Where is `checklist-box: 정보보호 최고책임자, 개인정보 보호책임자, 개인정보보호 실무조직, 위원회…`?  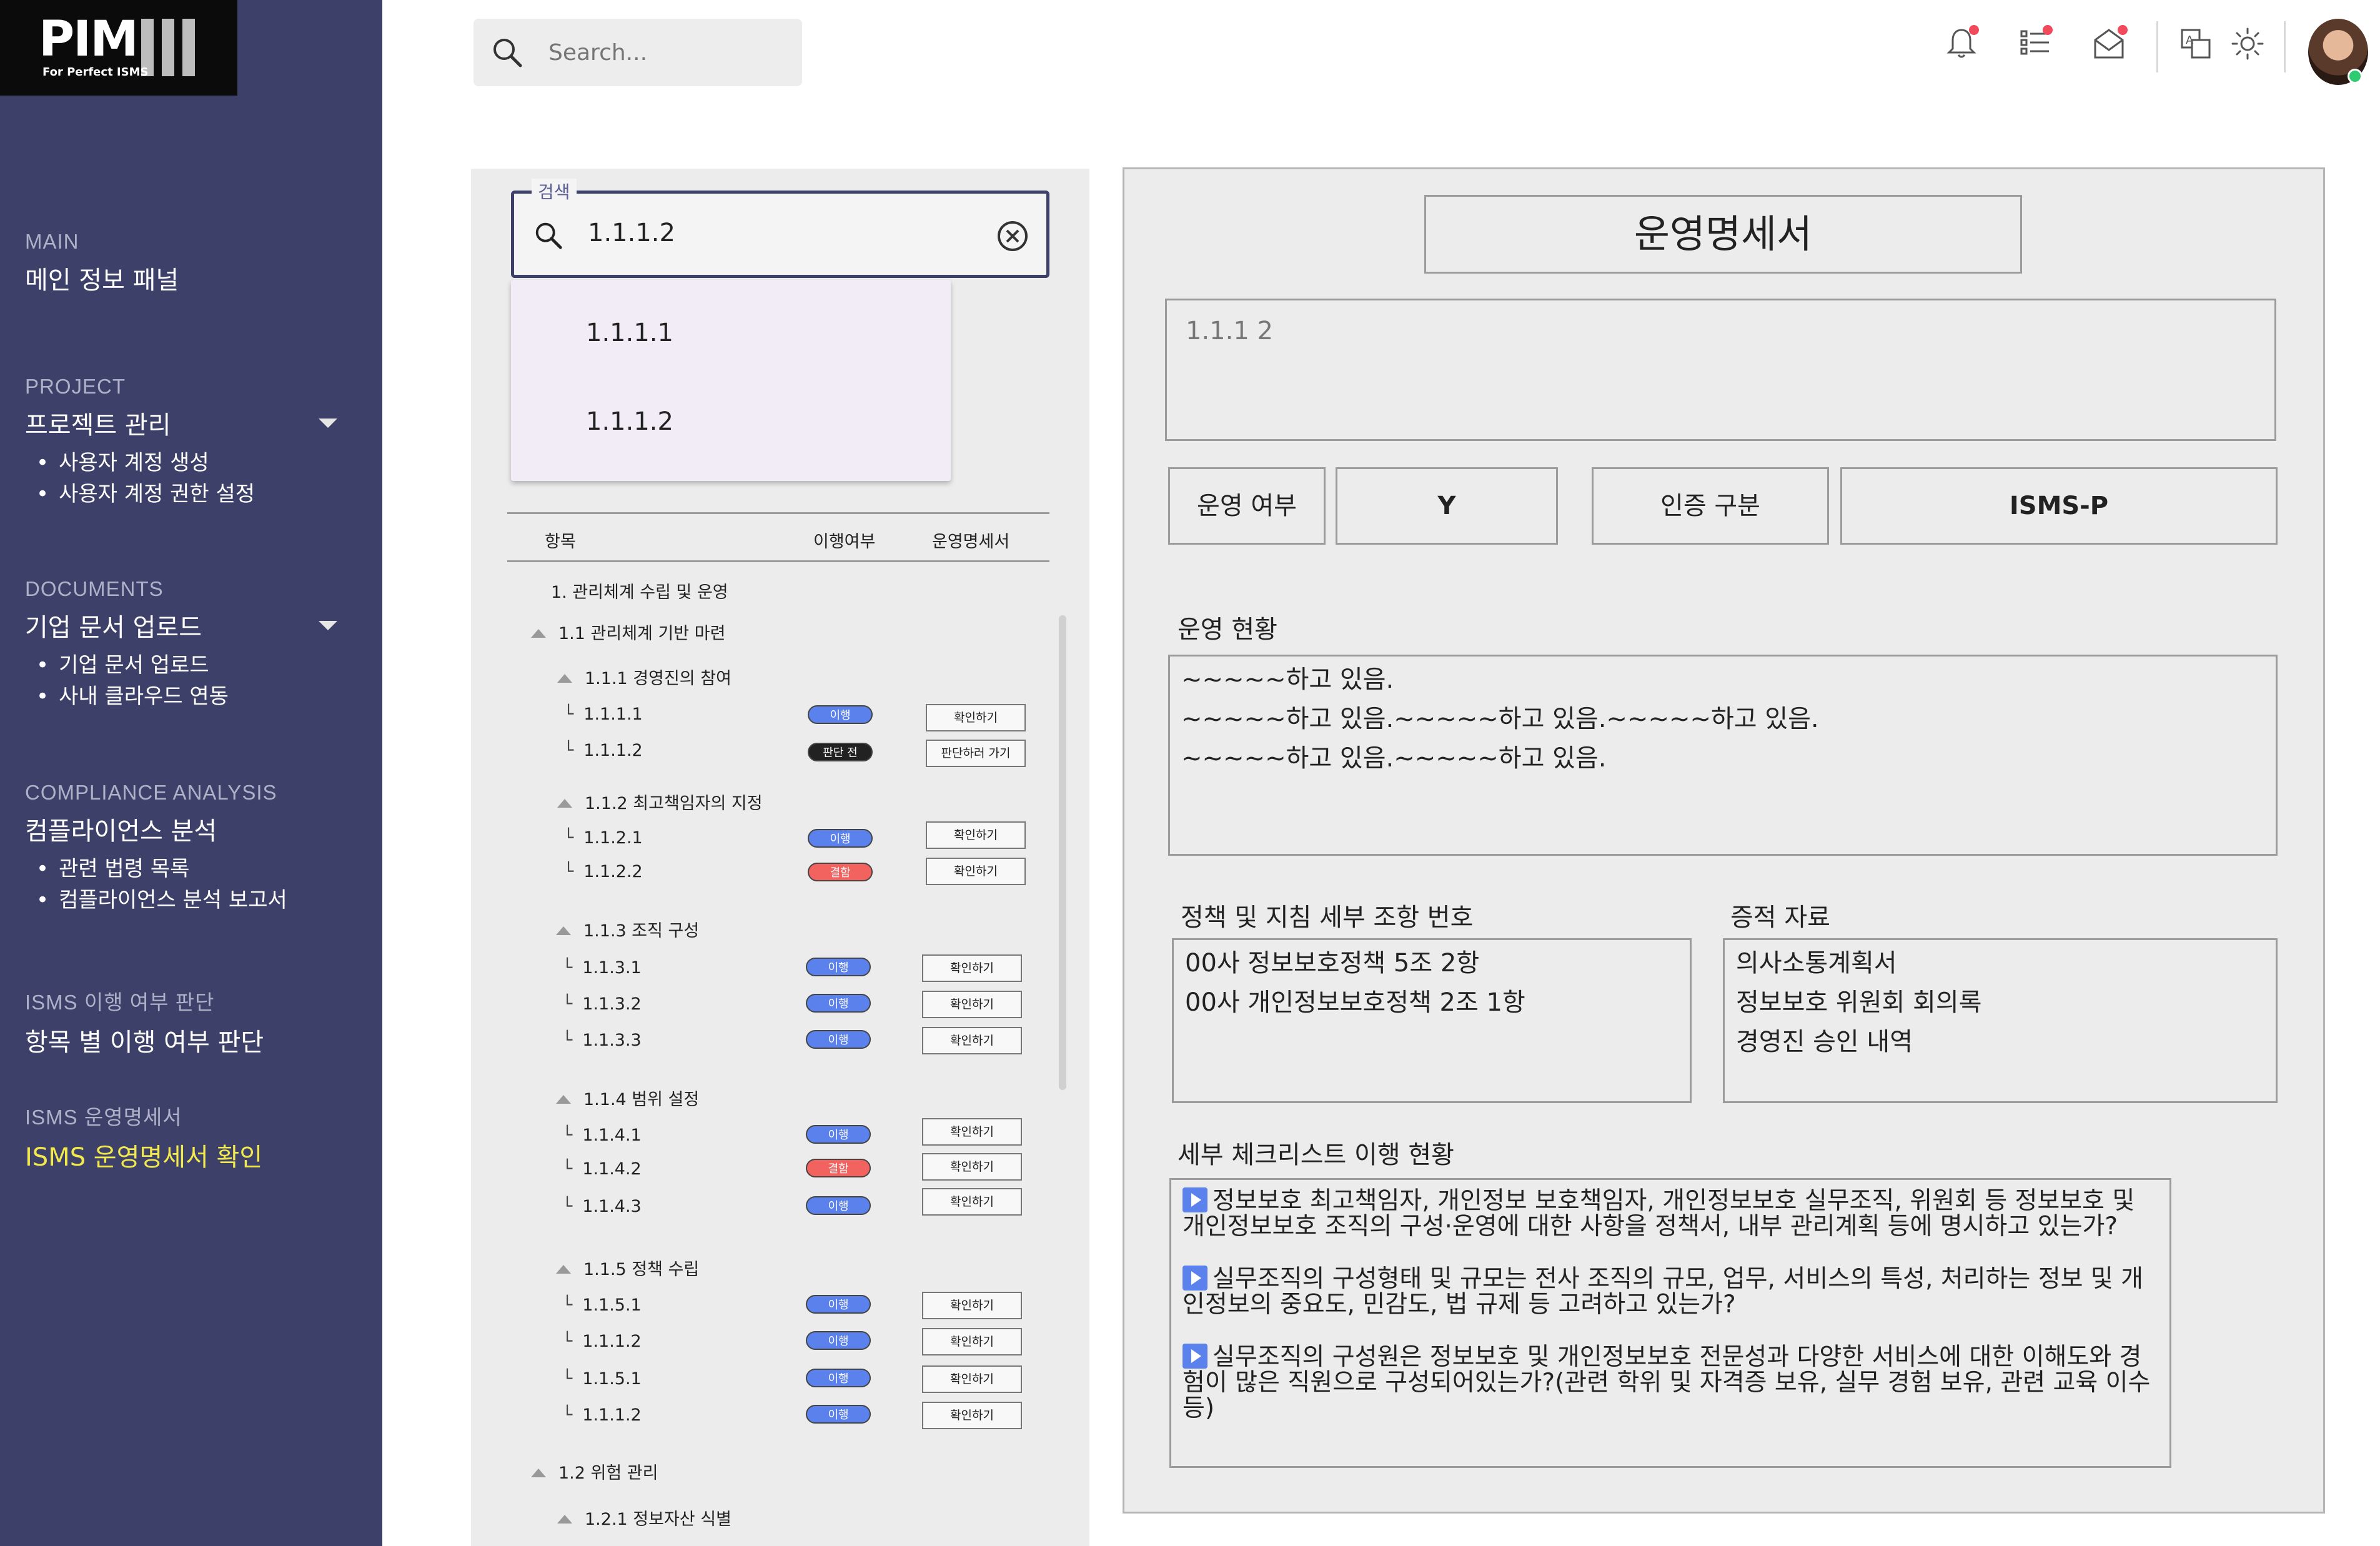 checklist-box: 정보보호 최고책임자, 개인정보 보호책임자, 개인정보보호 실무조직, 위원회… is located at coordinates (1670, 1323).